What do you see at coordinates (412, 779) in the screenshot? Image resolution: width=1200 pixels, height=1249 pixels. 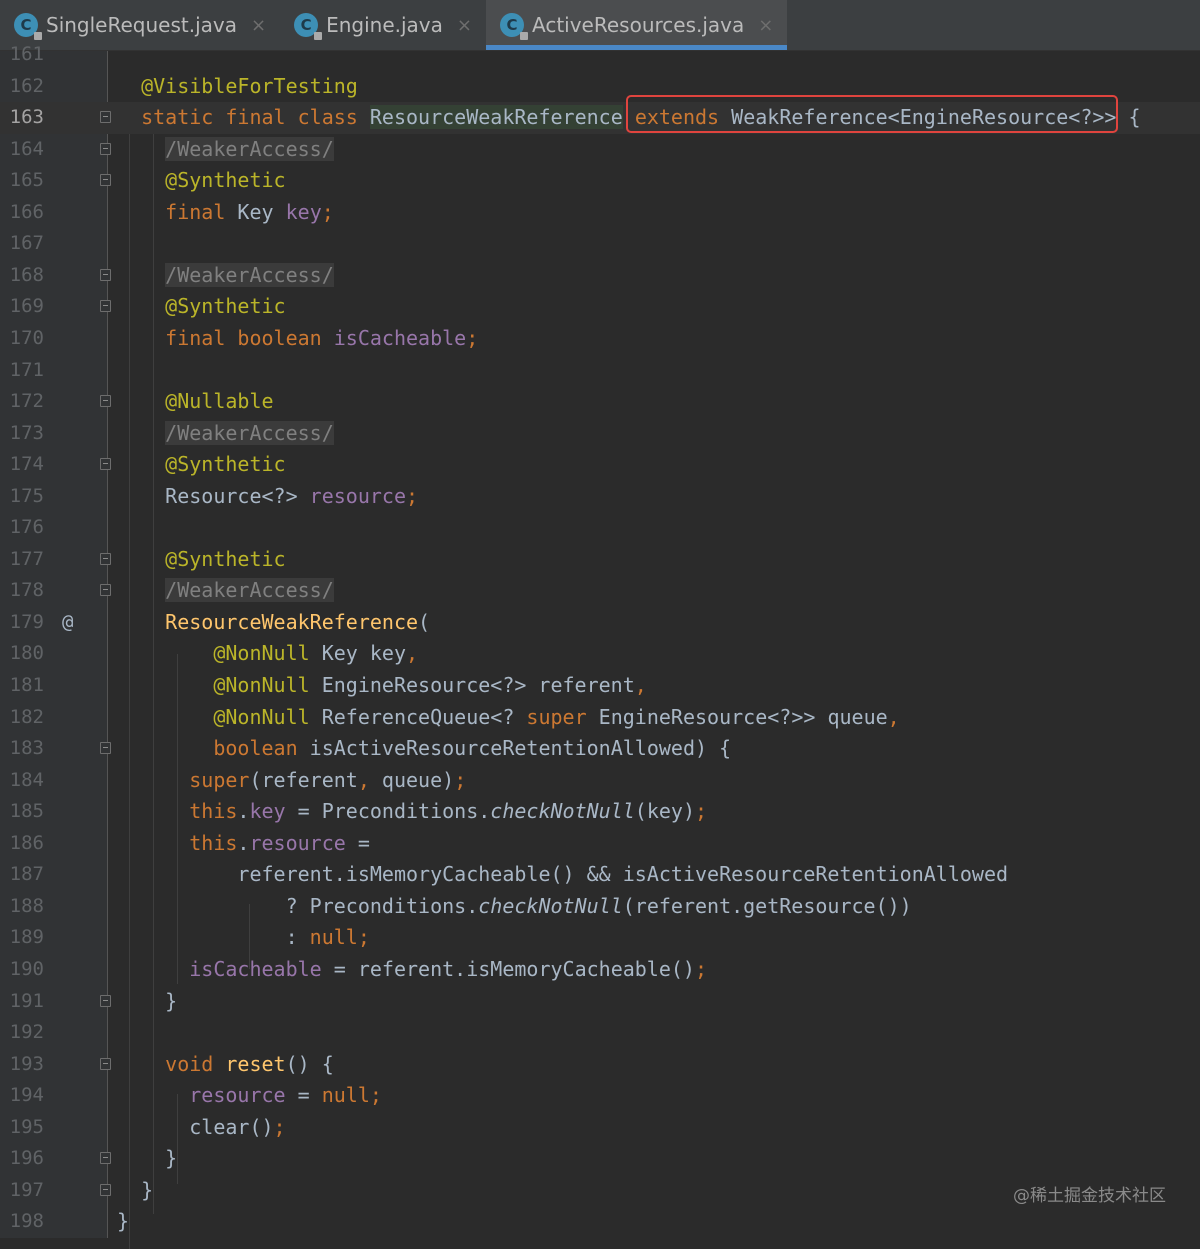 I see `code-token: queue)` at bounding box center [412, 779].